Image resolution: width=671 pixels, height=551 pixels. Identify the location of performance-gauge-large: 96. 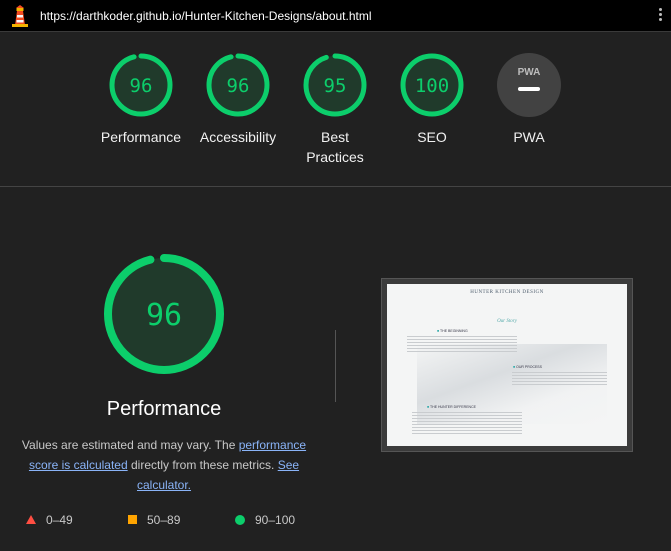
(164, 314).